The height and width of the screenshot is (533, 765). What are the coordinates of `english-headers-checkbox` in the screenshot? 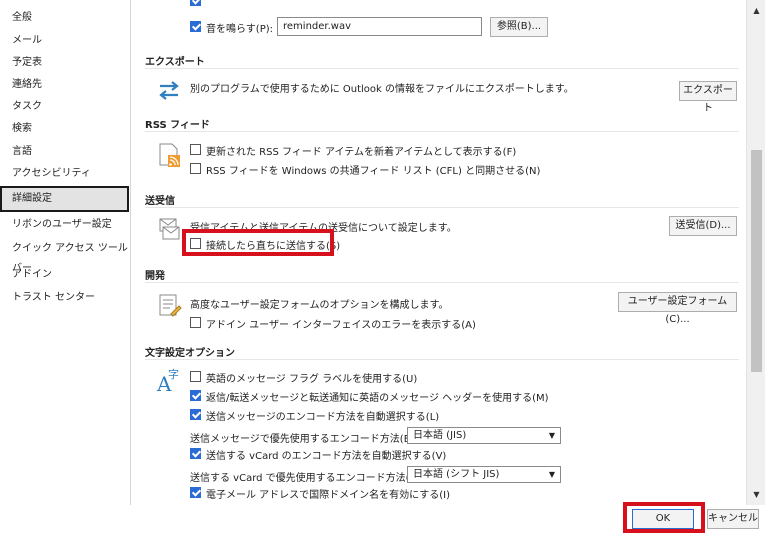 It's located at (195, 395).